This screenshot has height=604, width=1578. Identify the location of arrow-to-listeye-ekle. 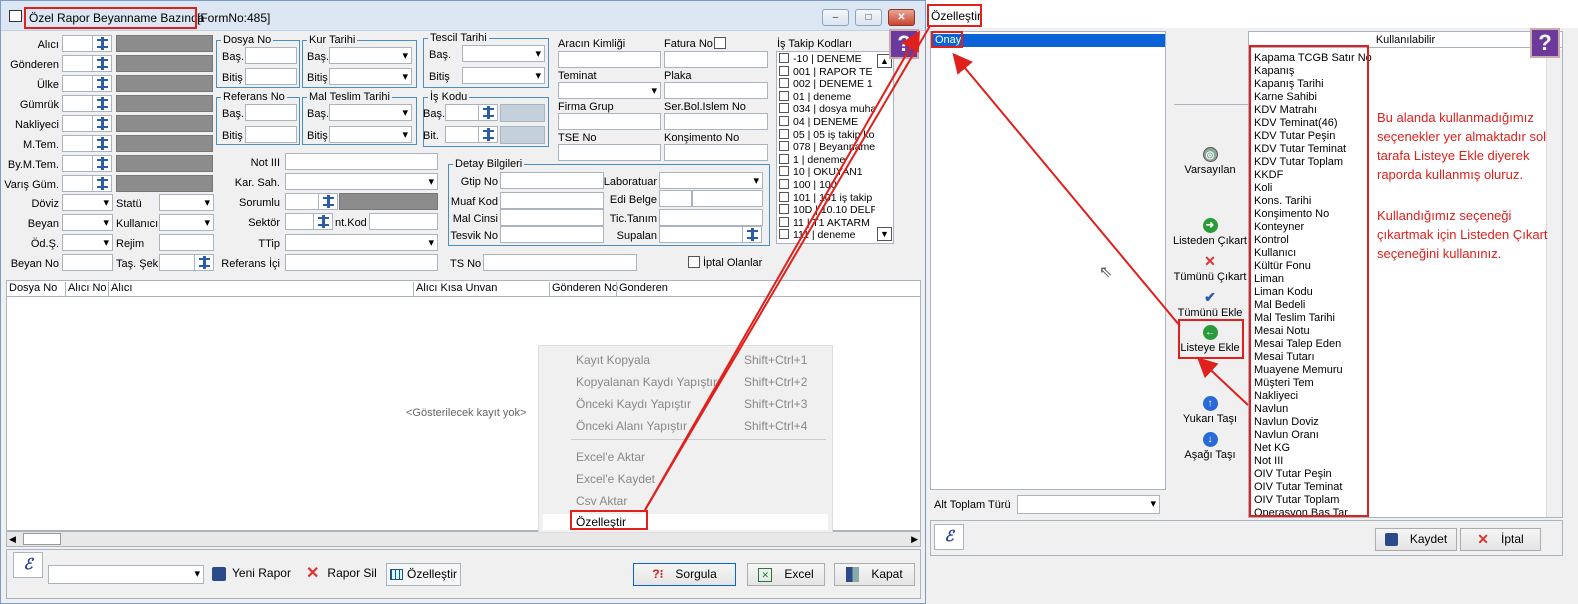
(1223, 381).